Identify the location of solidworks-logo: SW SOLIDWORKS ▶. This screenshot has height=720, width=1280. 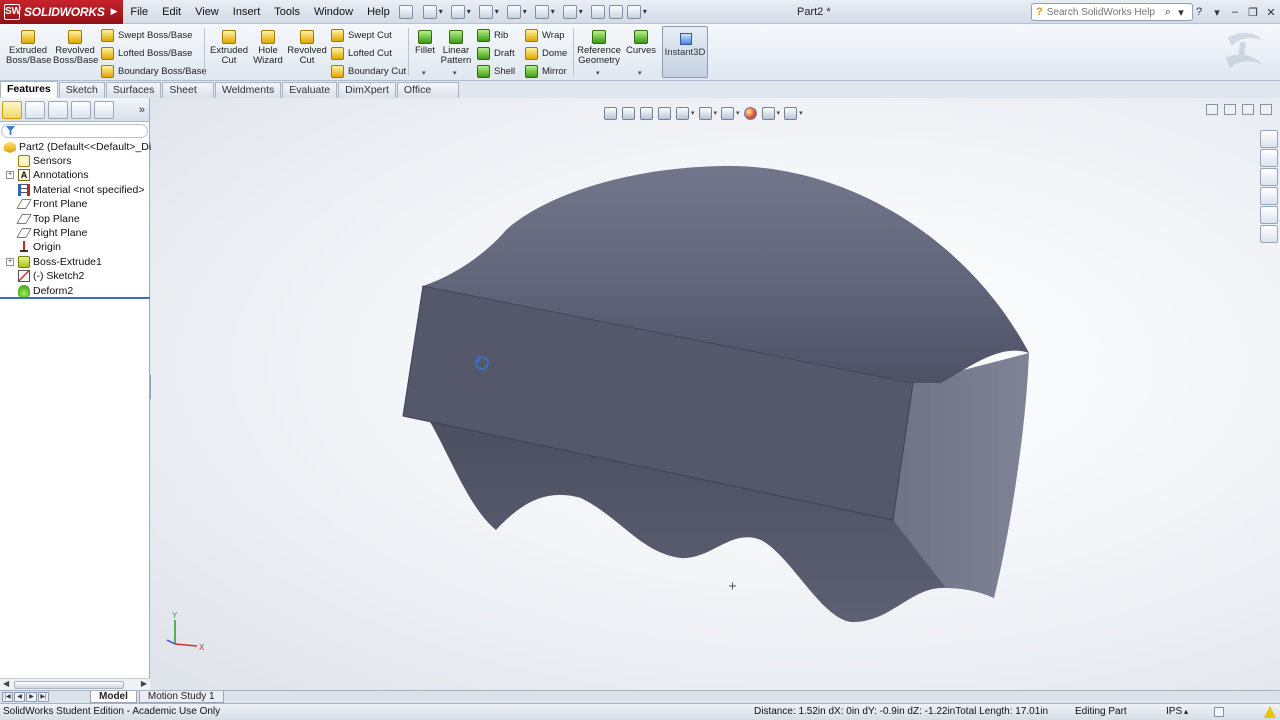
(62, 12).